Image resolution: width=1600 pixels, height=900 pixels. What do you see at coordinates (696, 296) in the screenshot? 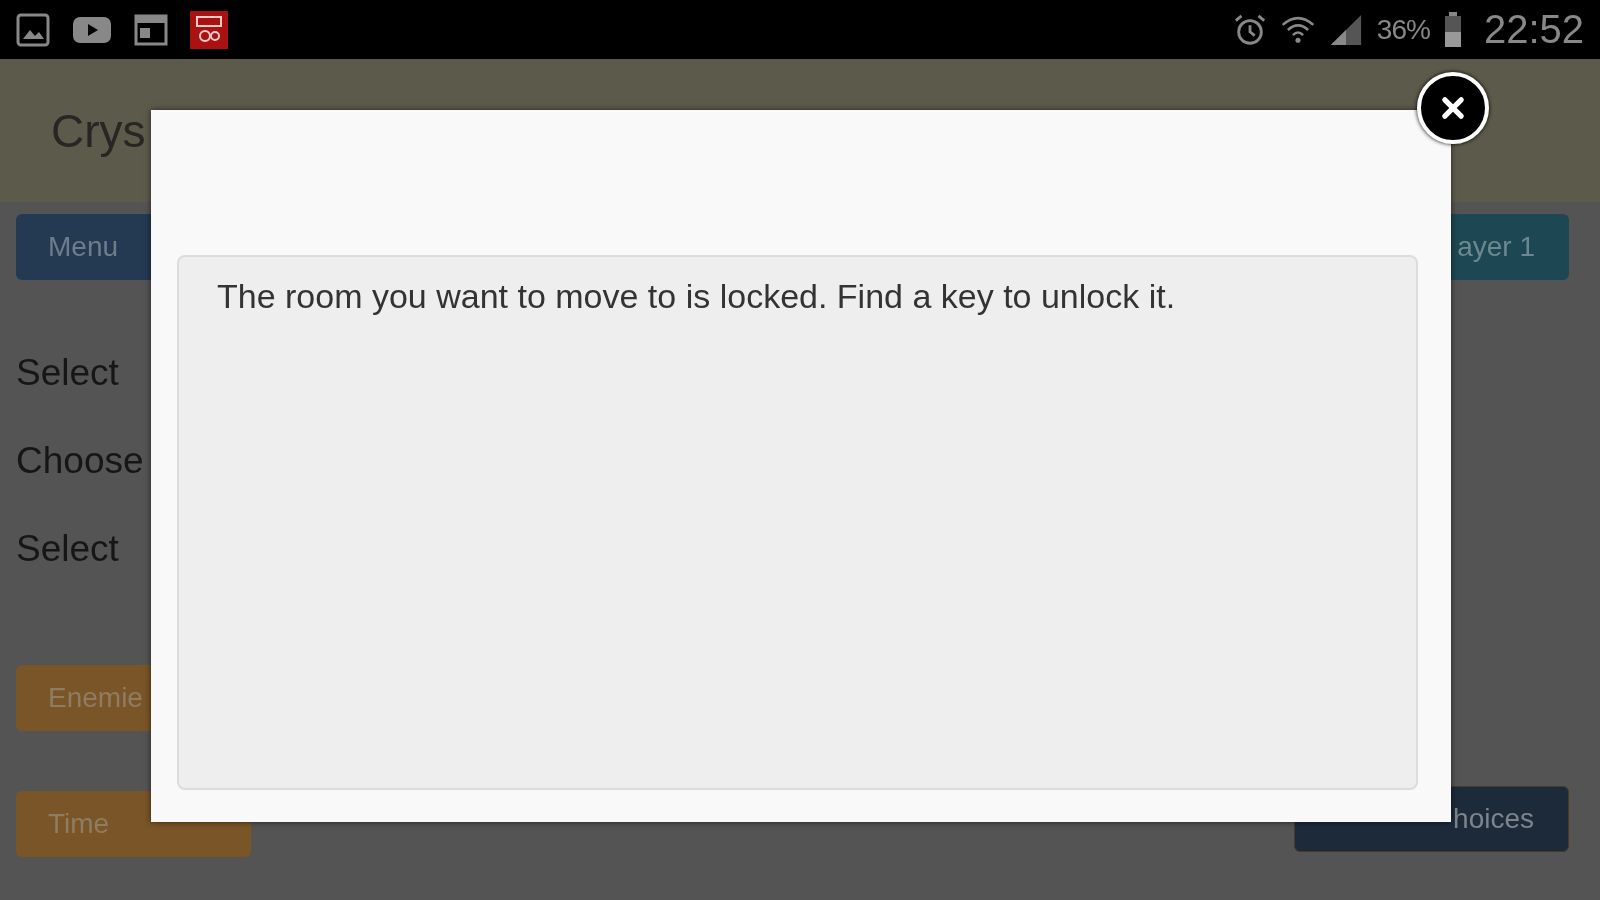
I see `message-text: The room you want to move to is locked. Find a key to unlock it.` at bounding box center [696, 296].